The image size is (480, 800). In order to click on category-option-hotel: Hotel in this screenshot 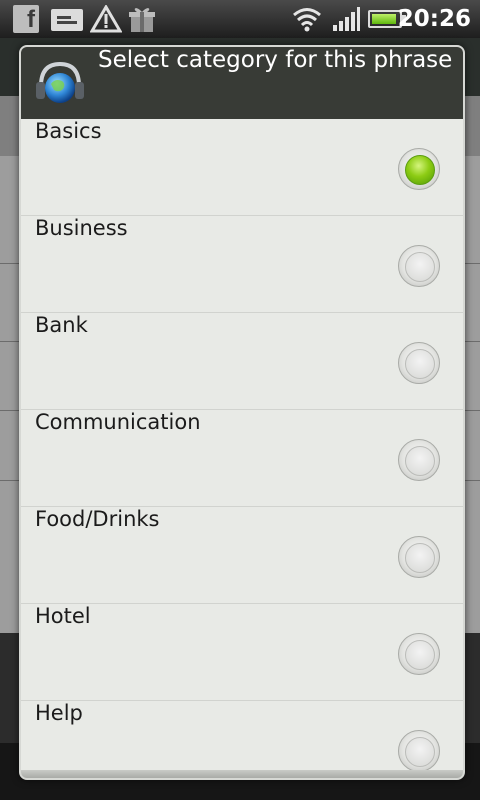, I will do `click(242, 652)`.